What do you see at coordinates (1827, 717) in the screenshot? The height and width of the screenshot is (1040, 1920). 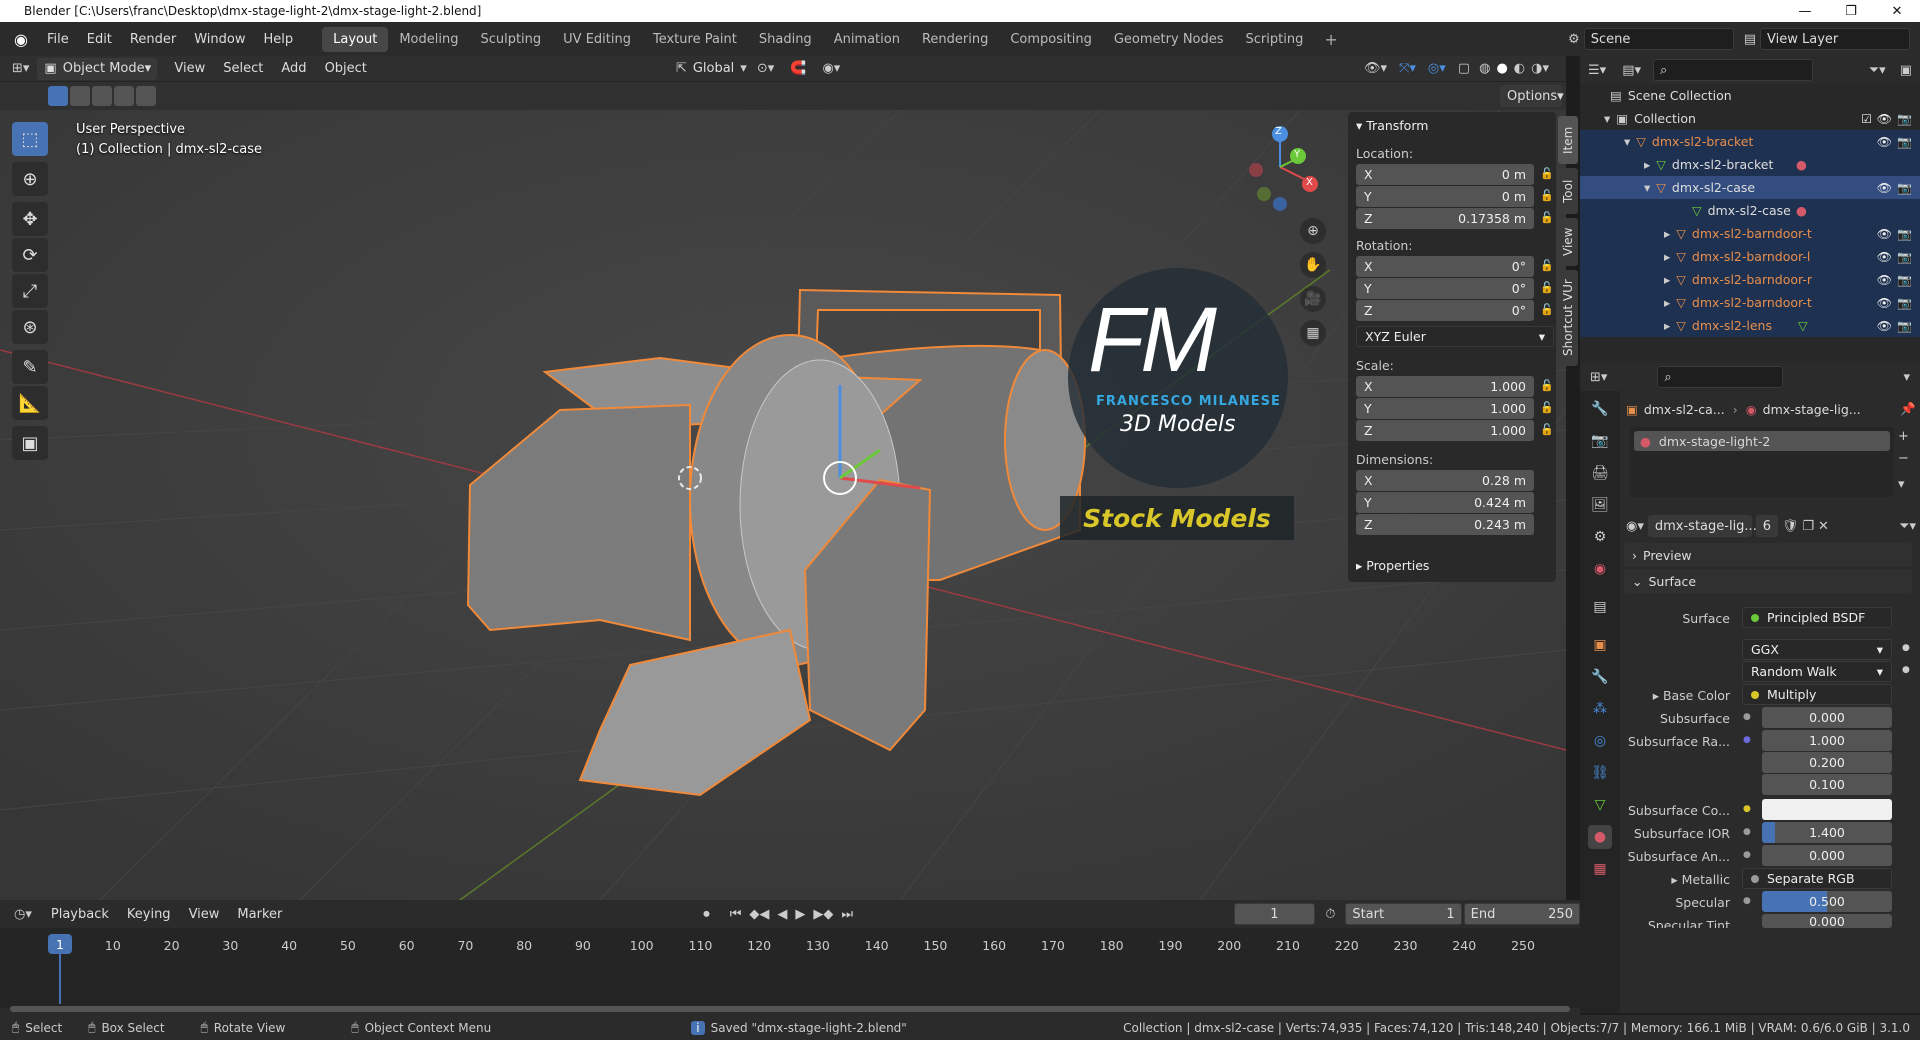 I see `subsurface-field: 0.000` at bounding box center [1827, 717].